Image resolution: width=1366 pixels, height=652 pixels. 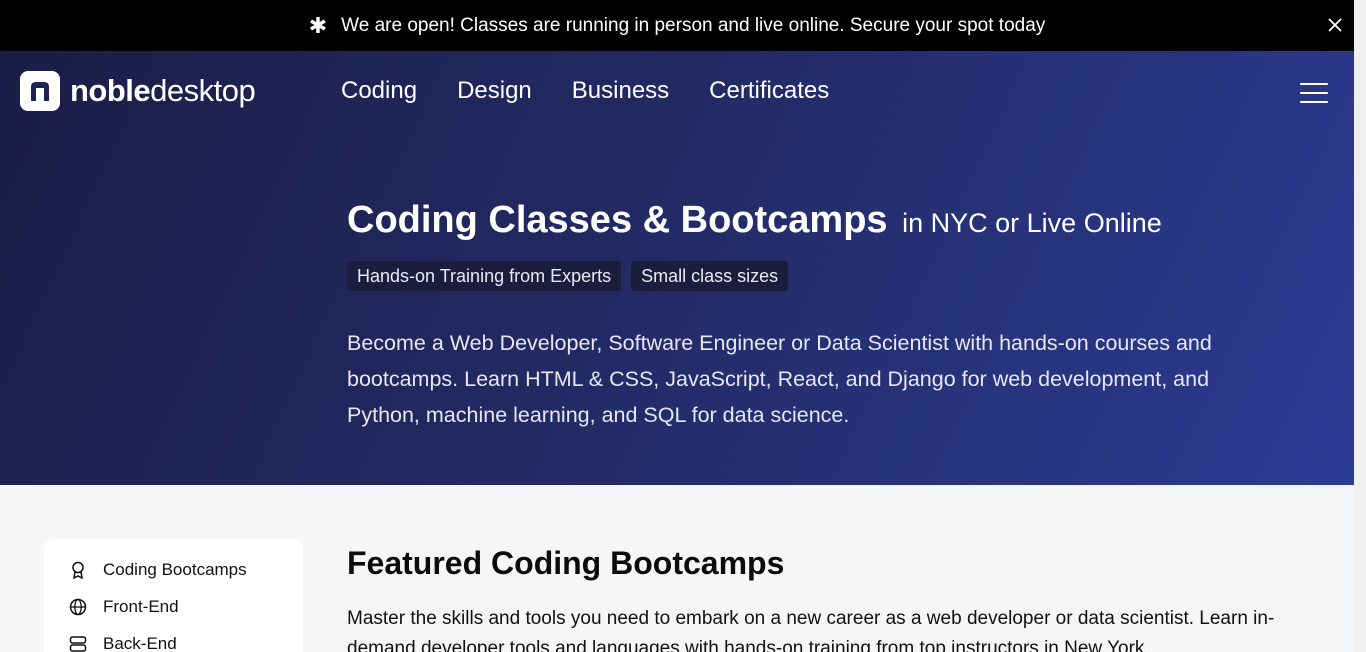 What do you see at coordinates (494, 91) in the screenshot?
I see `nav-design: Design` at bounding box center [494, 91].